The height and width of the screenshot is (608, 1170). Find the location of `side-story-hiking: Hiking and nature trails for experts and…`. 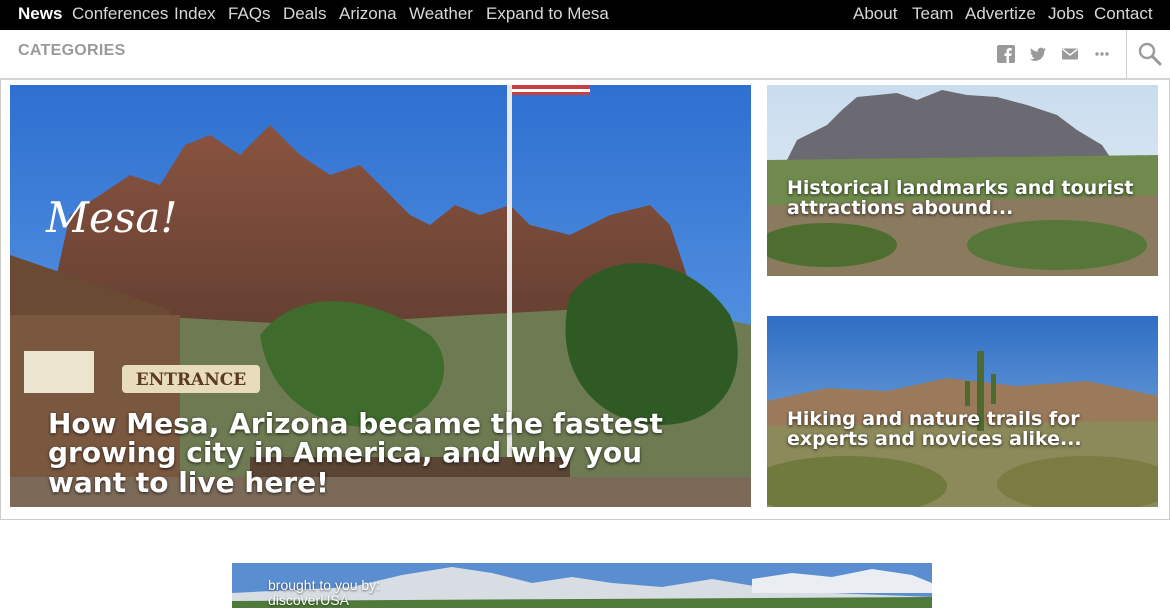

side-story-hiking: Hiking and nature trails for experts and… is located at coordinates (962, 411).